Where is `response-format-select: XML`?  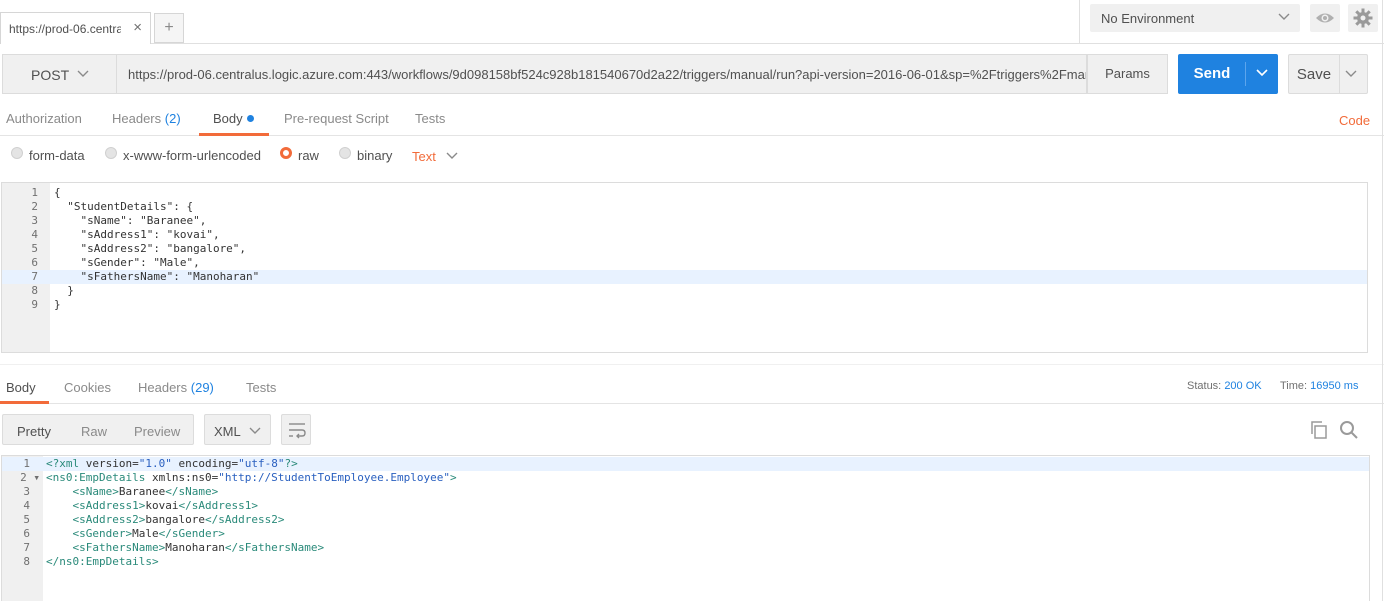
response-format-select: XML is located at coordinates (237, 429).